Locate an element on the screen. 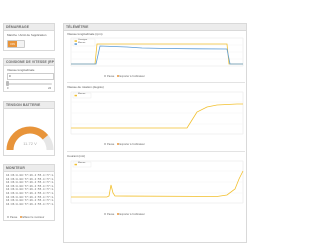 Image resolution: width=320 pixels, height=250 pixels. chart3-legend-mesure: Mesure is located at coordinates (82, 163).